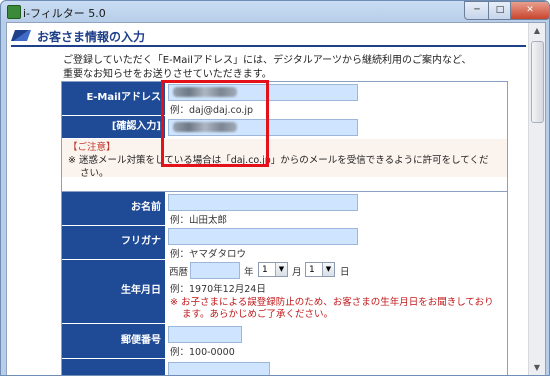 The height and width of the screenshot is (376, 550). Describe the element at coordinates (113, 242) in the screenshot. I see `kana-label: フリガナ` at that location.